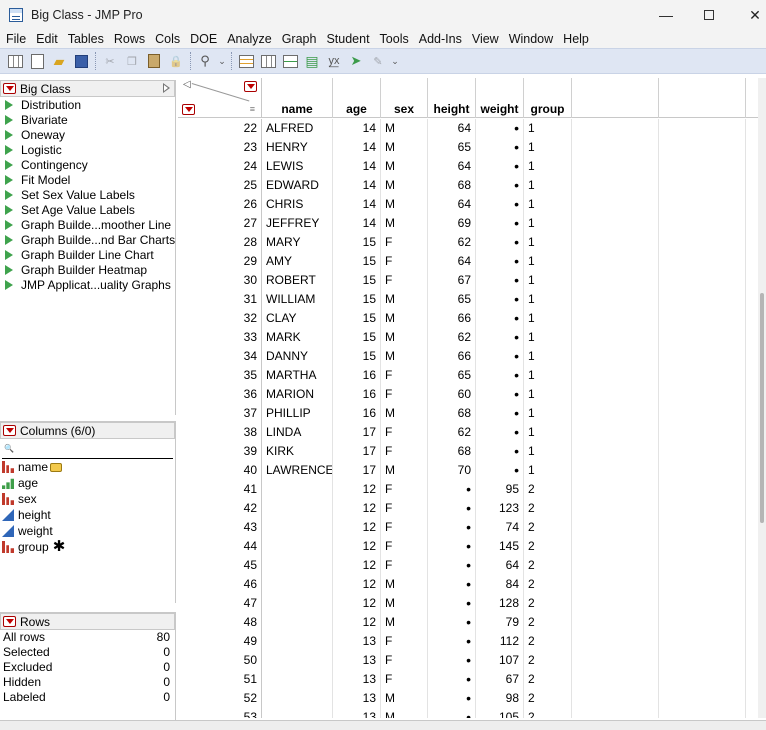 The image size is (766, 730). What do you see at coordinates (220, 128) in the screenshot?
I see `row-number: 22` at bounding box center [220, 128].